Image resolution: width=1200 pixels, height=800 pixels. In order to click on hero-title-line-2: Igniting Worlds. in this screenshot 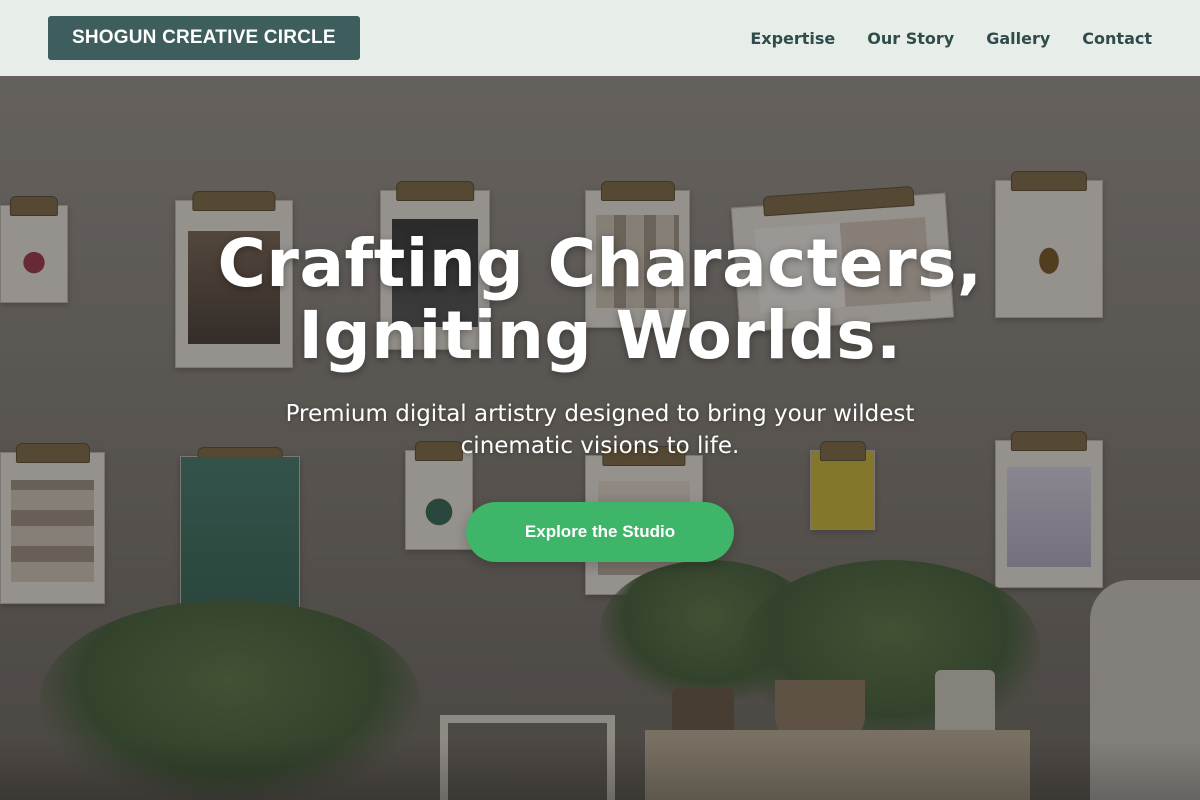, I will do `click(600, 335)`.